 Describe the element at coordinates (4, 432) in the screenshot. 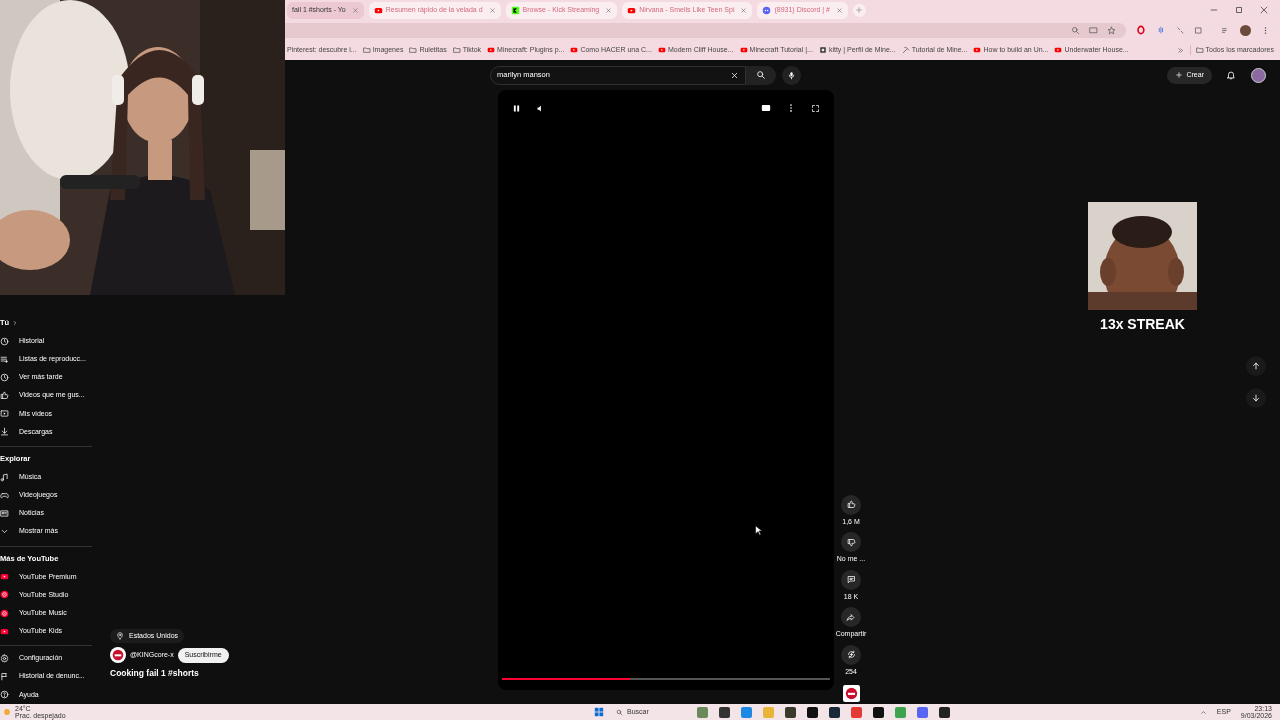

I see `download-icon` at that location.